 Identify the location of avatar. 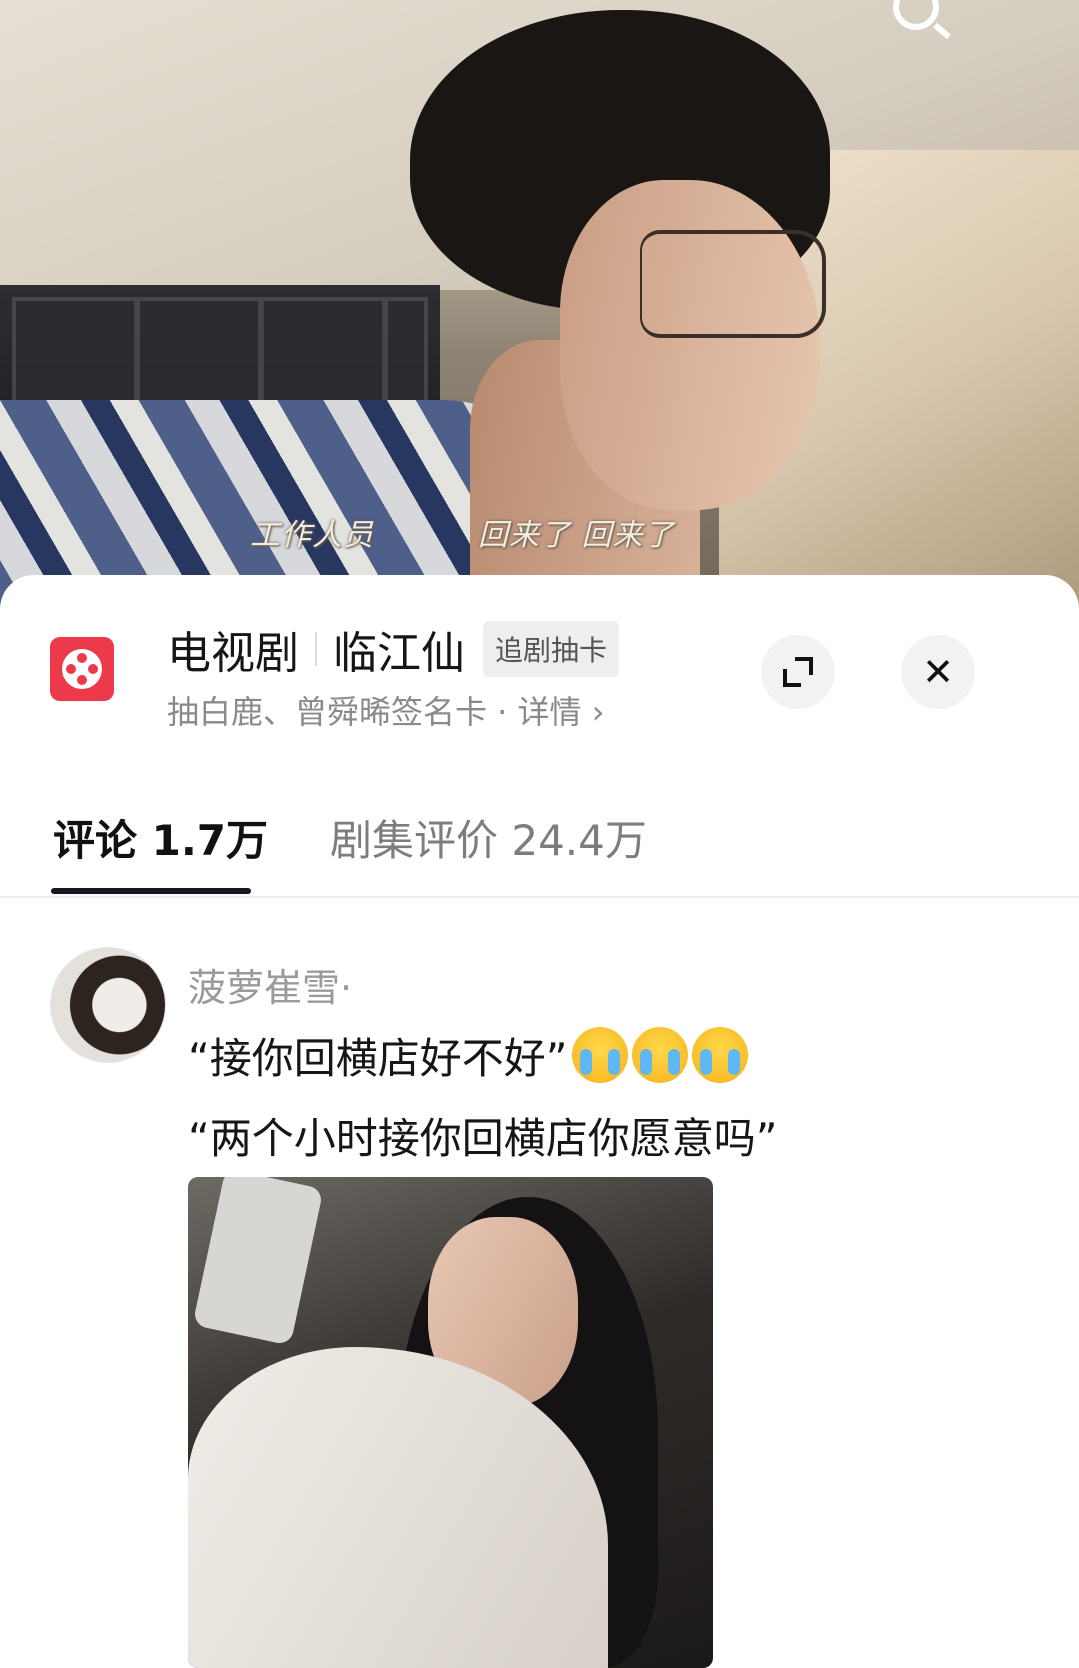
(108, 1005).